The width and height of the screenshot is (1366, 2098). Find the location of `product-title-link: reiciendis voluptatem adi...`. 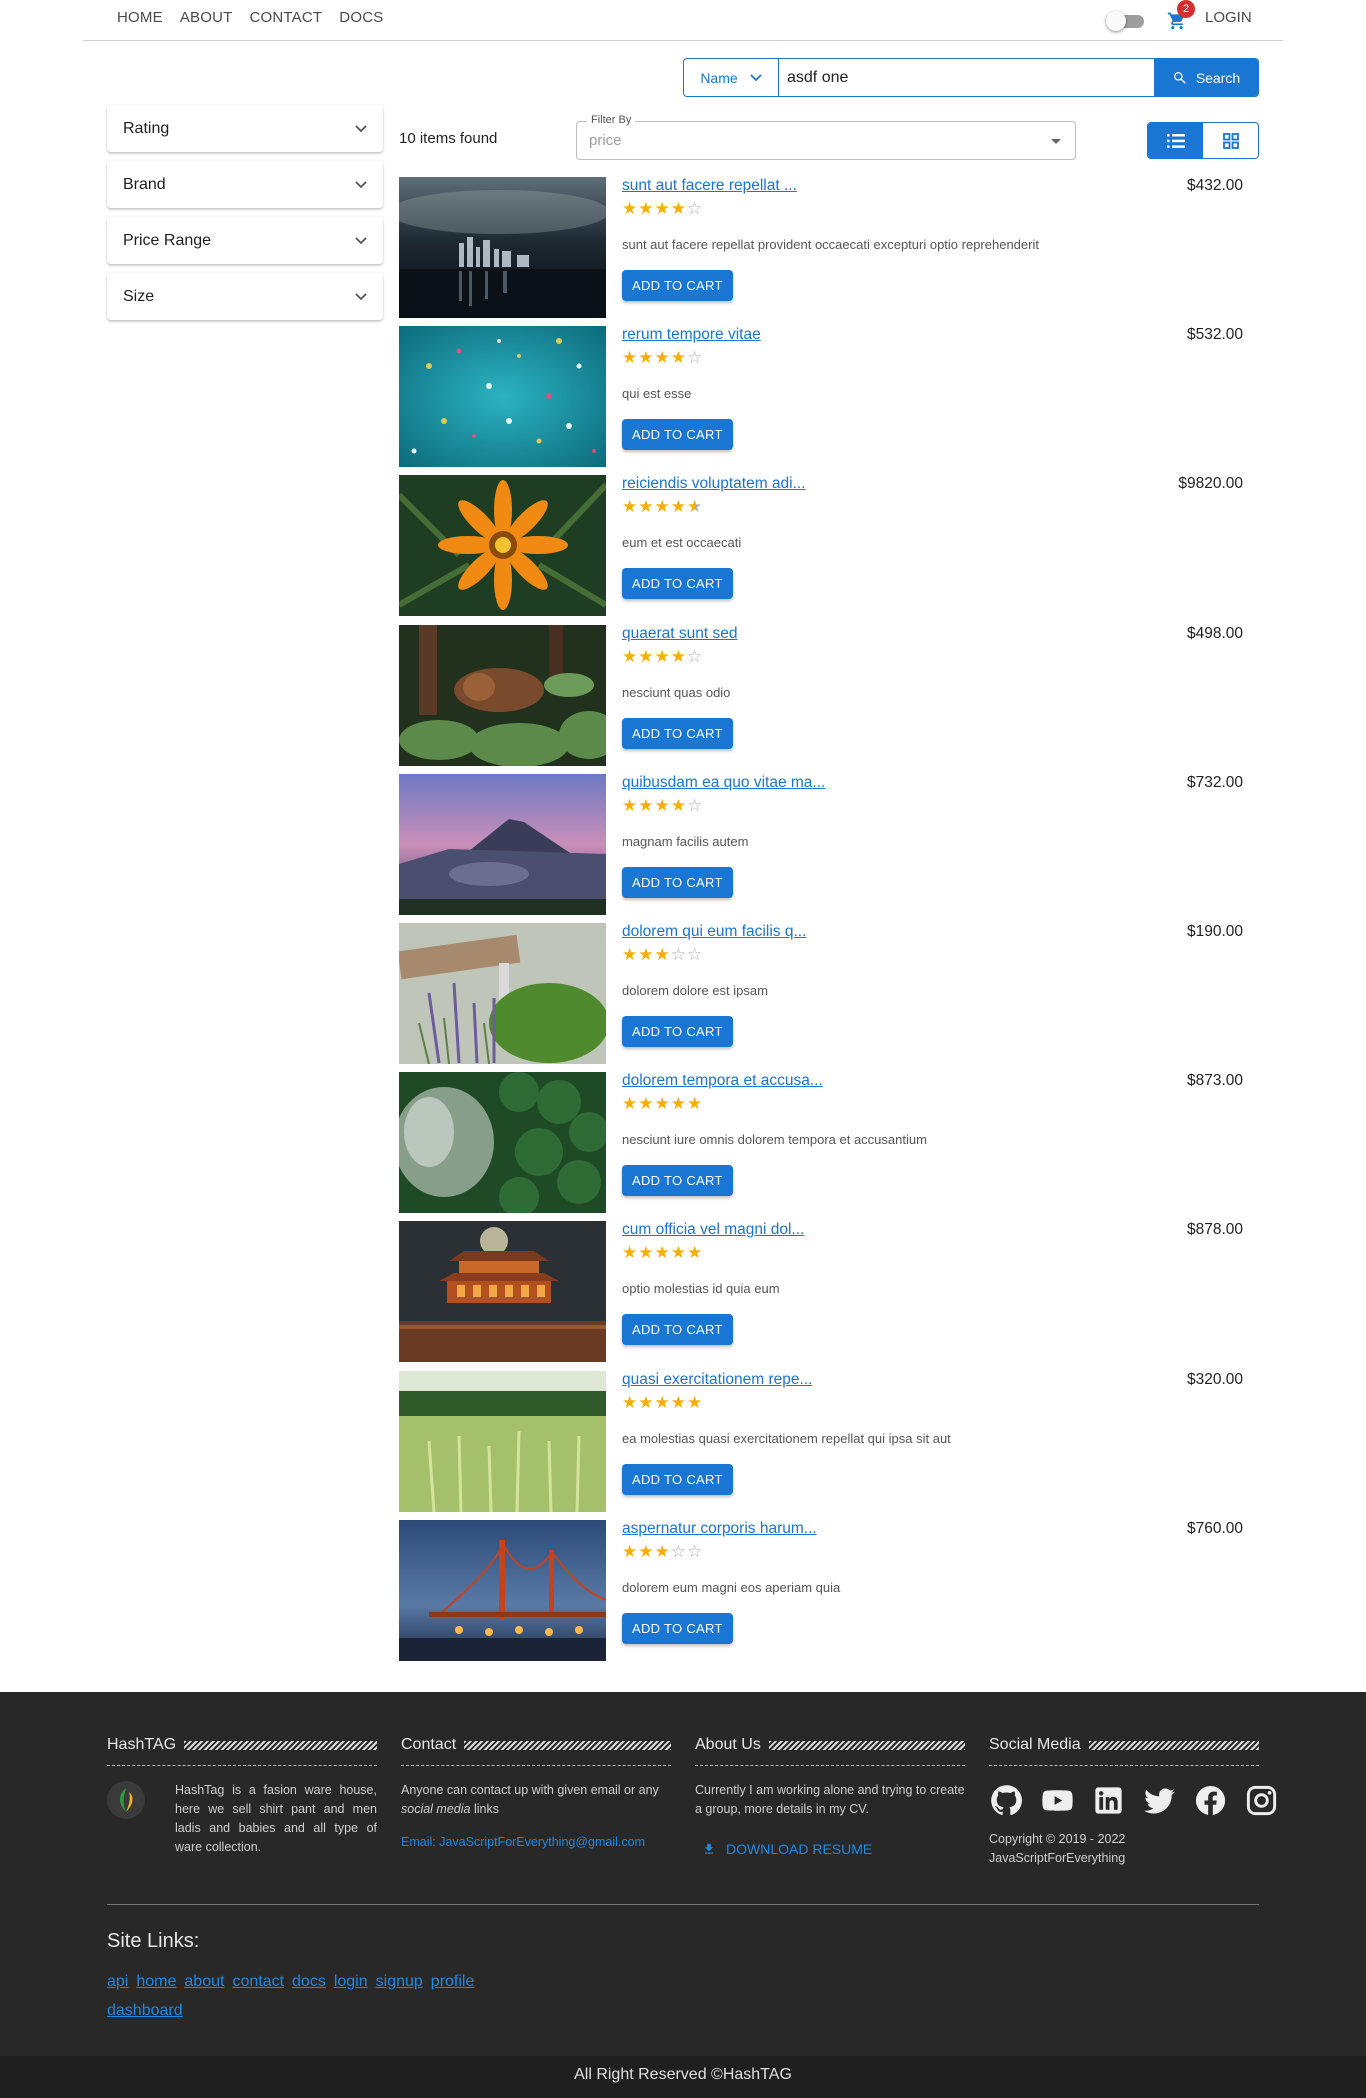

product-title-link: reiciendis voluptatem adi... is located at coordinates (714, 484).